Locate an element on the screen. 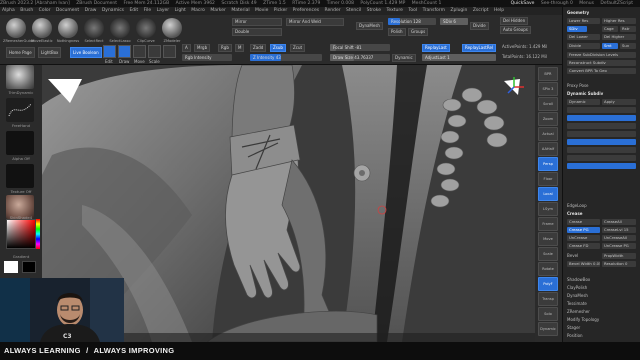  crease-button: Crease is located at coordinates (583, 222).